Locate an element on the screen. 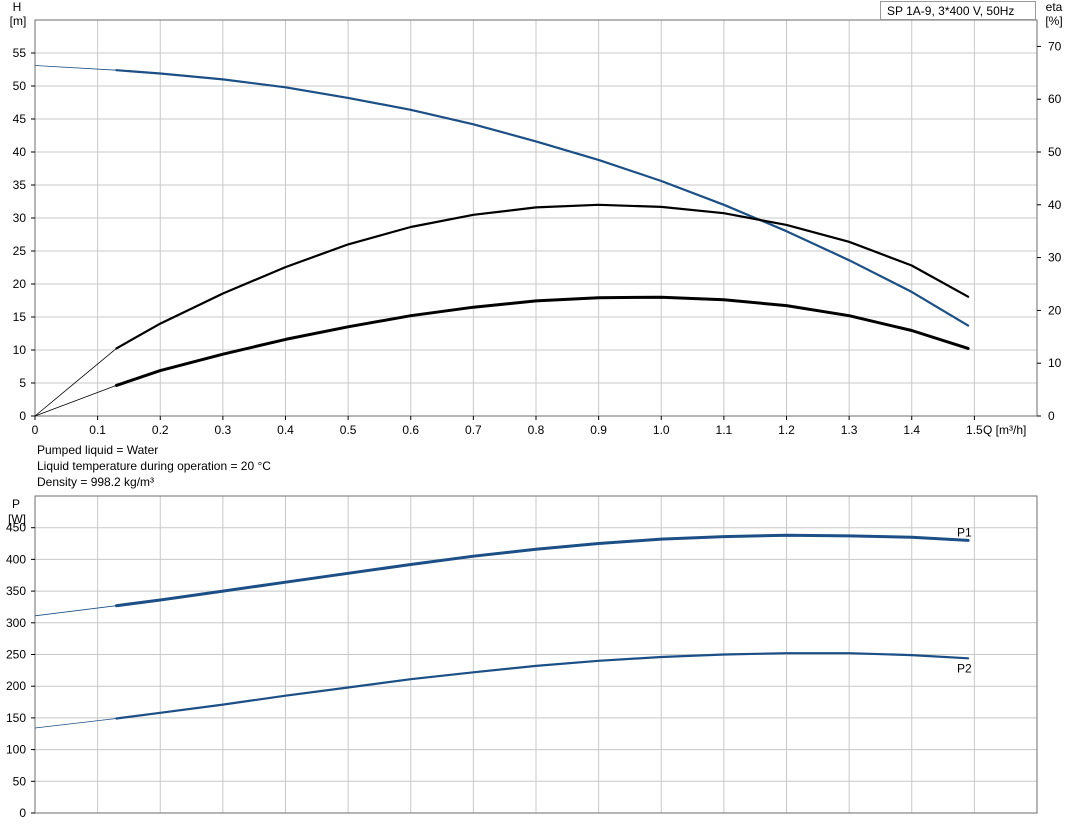 The height and width of the screenshot is (833, 1071). q-xtick-label: 0.4 is located at coordinates (285, 430).